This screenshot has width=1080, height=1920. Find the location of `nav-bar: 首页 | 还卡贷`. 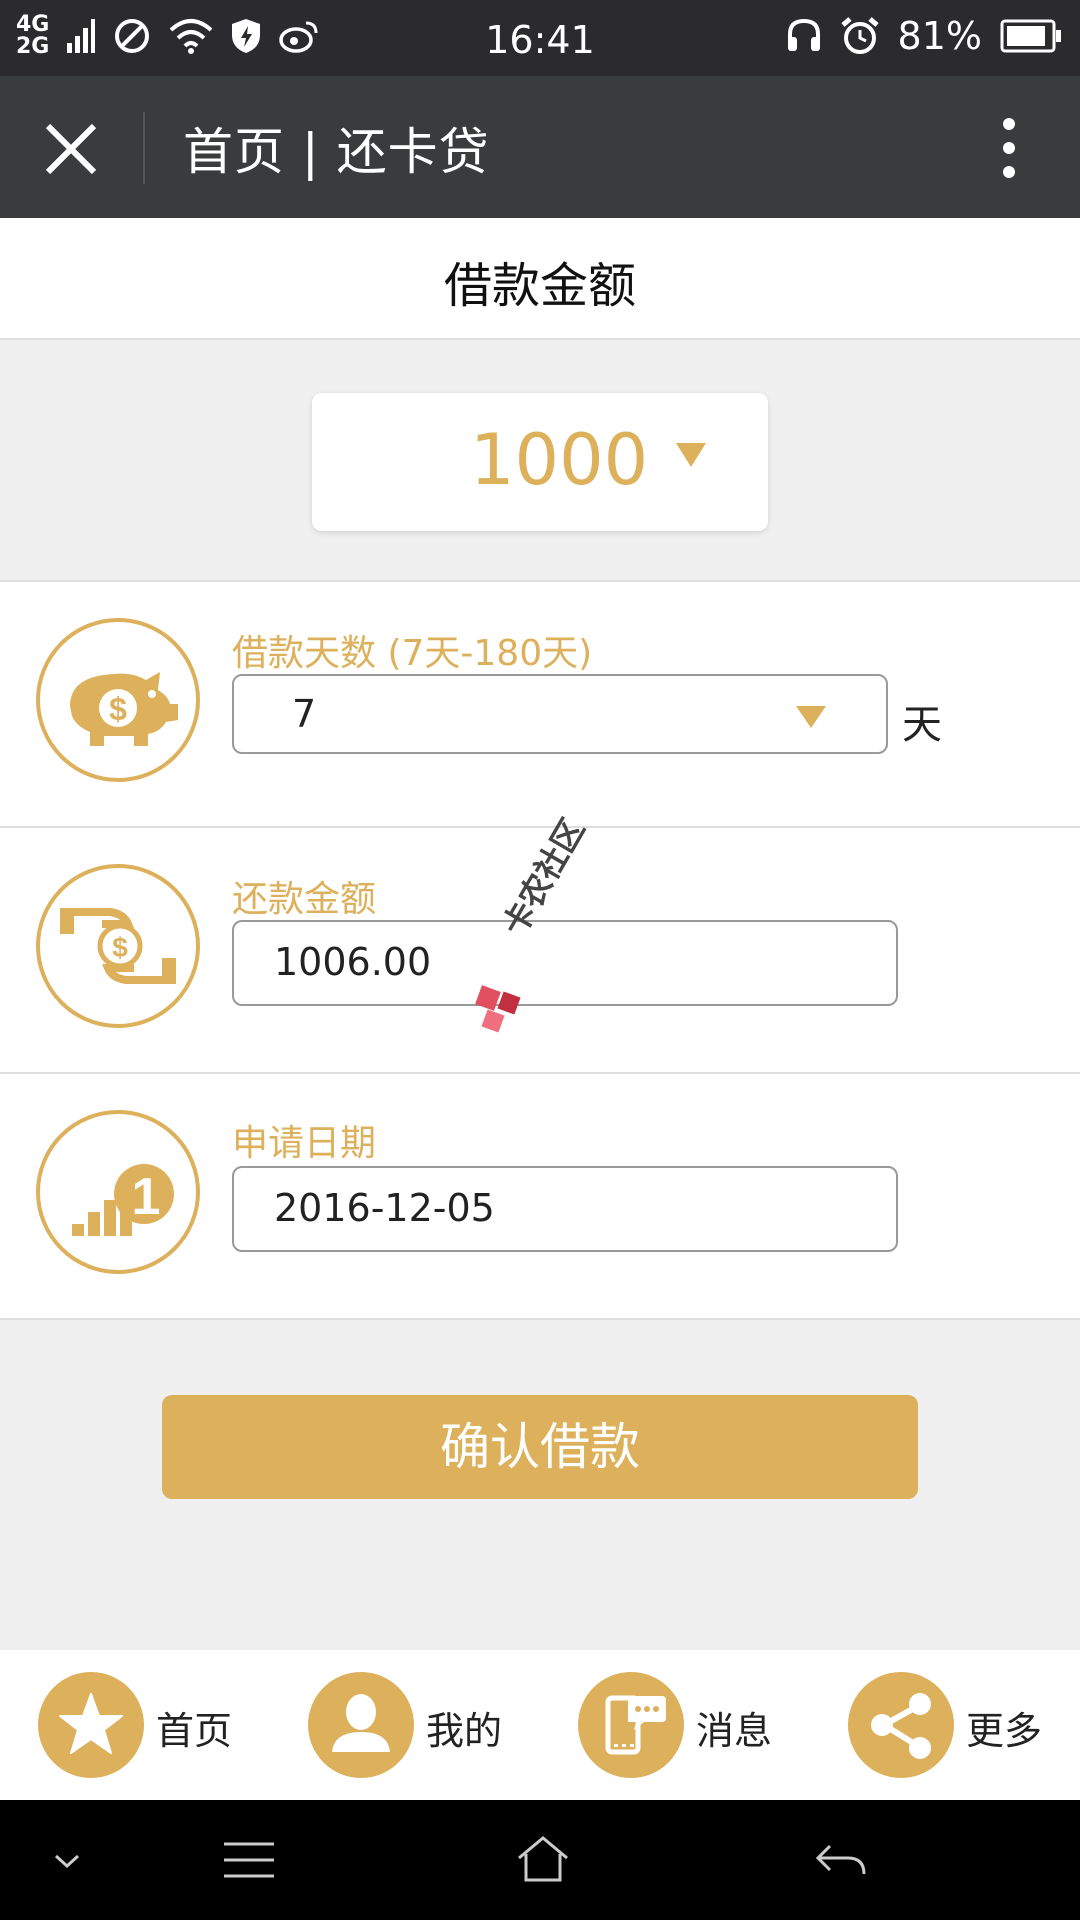

nav-bar: 首页 | 还卡贷 is located at coordinates (540, 147).